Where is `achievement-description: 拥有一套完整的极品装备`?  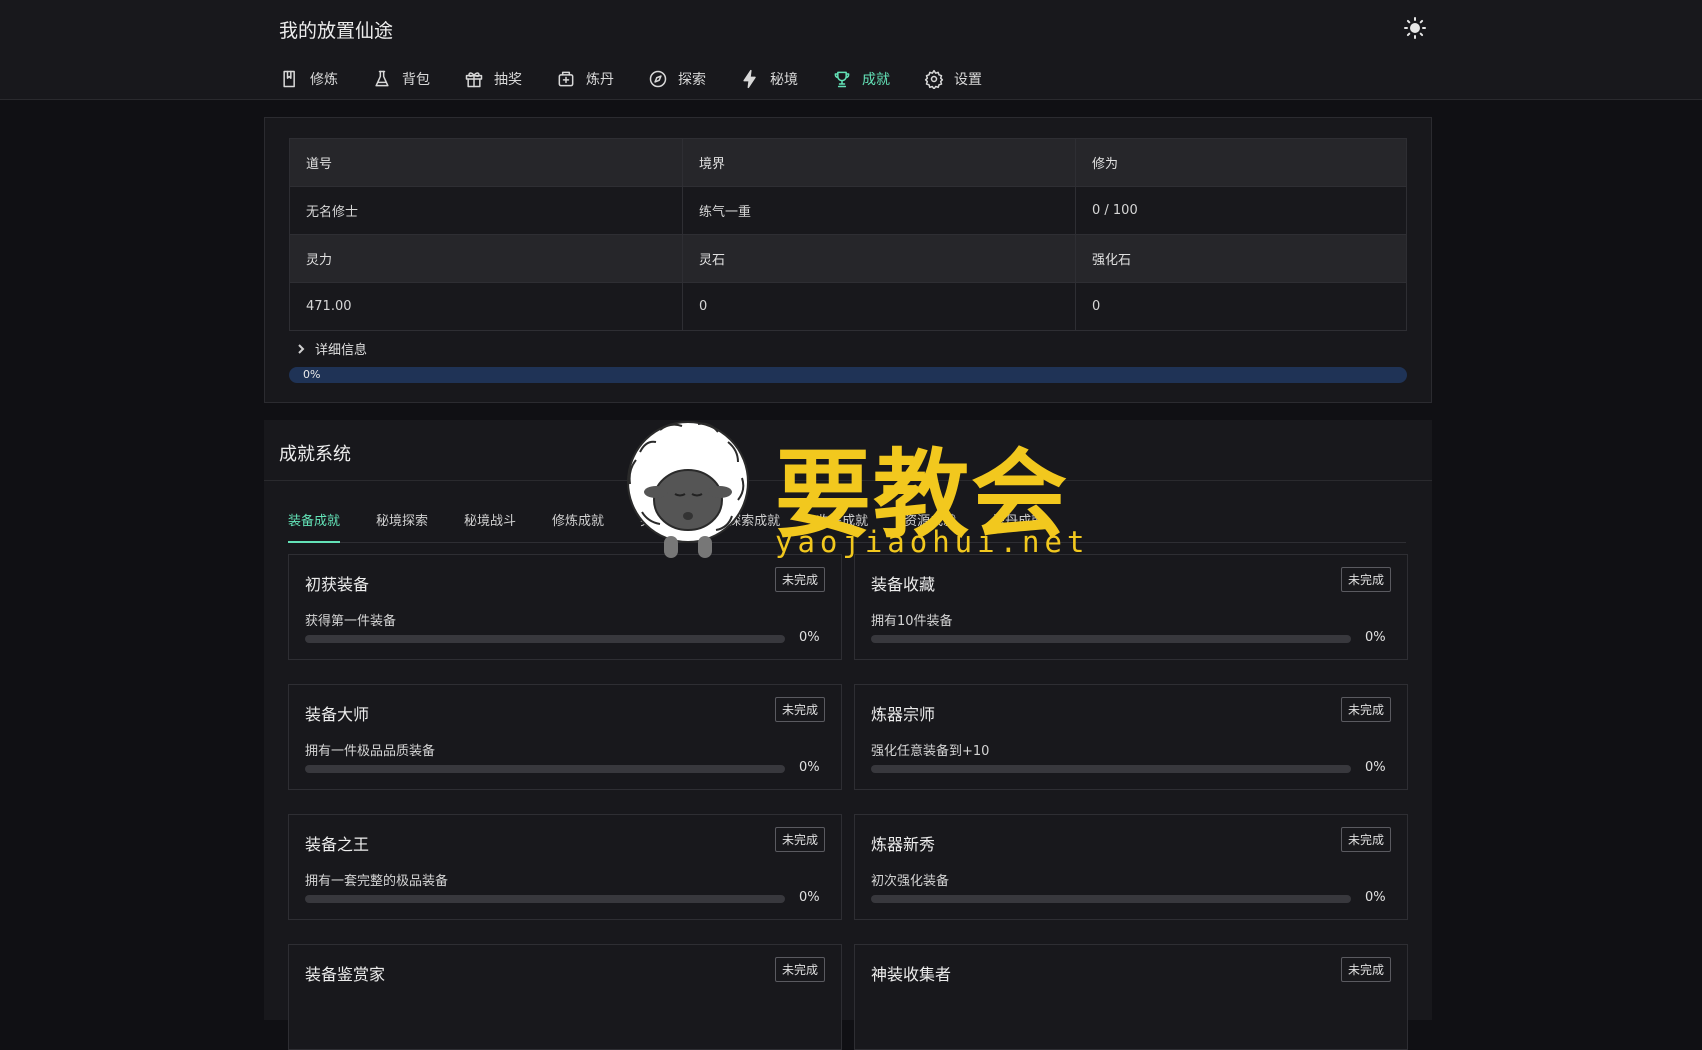
achievement-description: 拥有一套完整的极品装备 is located at coordinates (377, 881).